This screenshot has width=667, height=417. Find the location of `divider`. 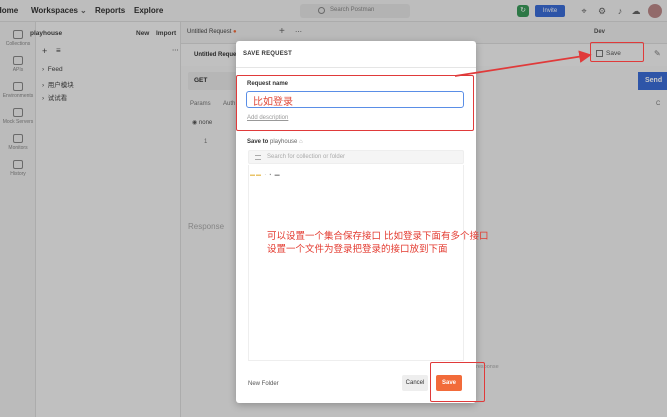

divider is located at coordinates (356, 67).